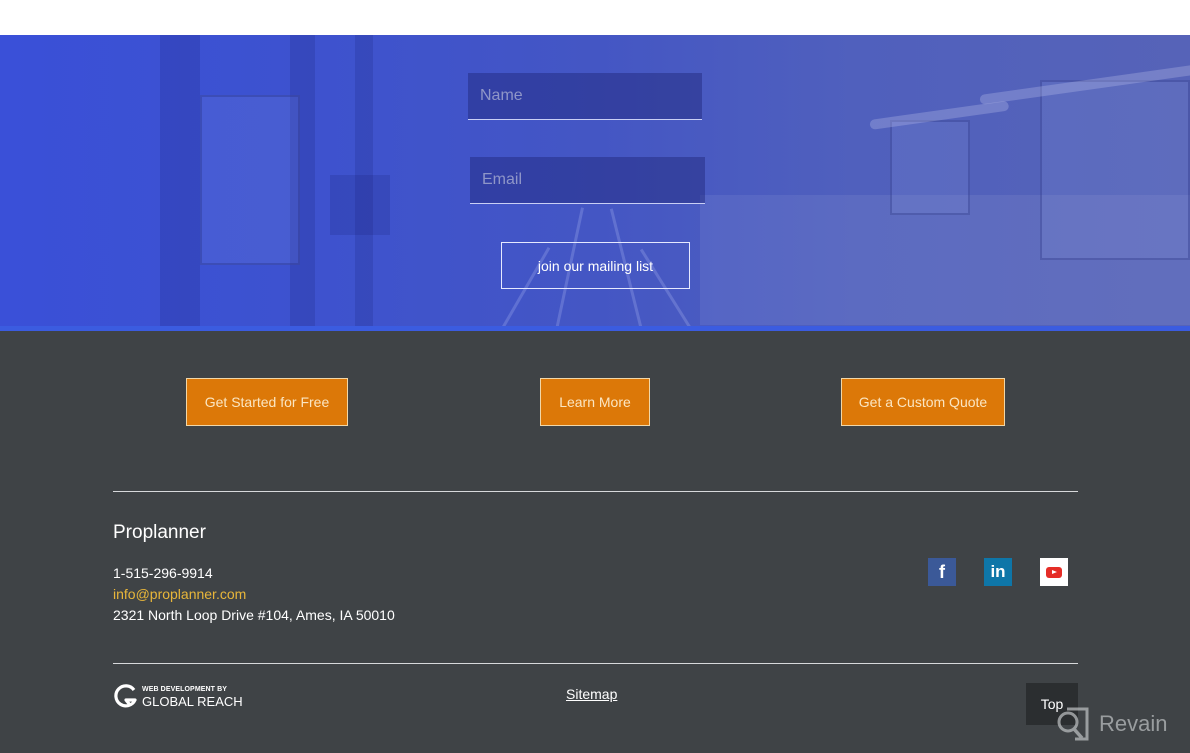 The width and height of the screenshot is (1190, 753). I want to click on name-field, so click(585, 96).